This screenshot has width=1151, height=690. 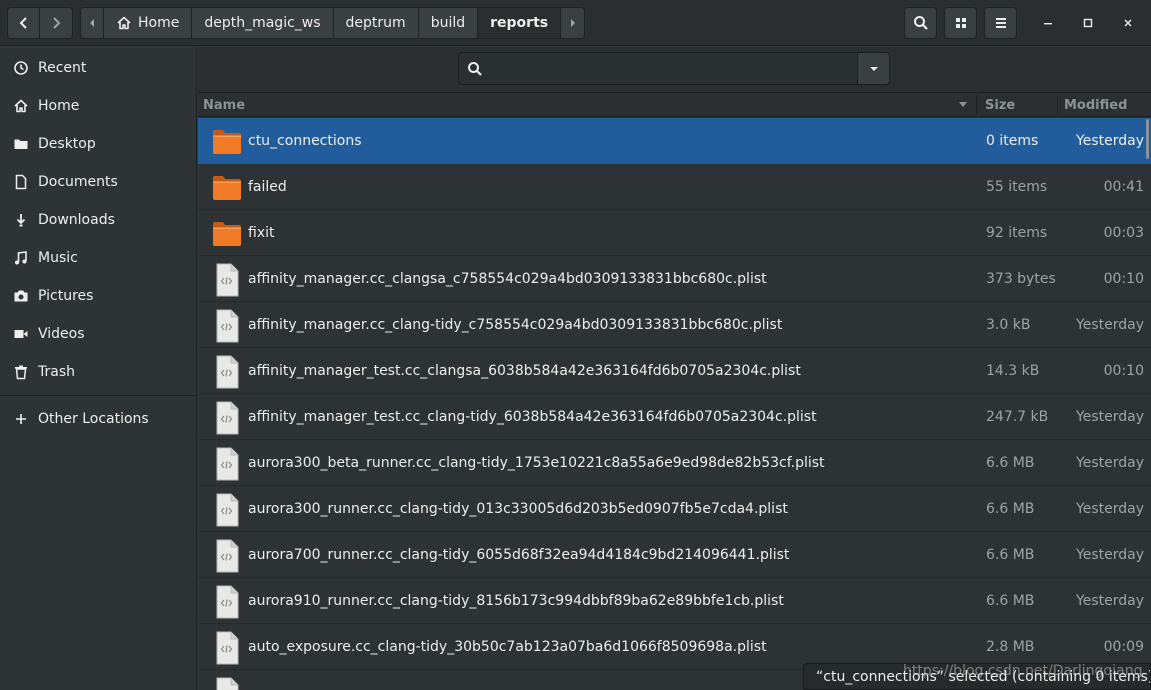 I want to click on breadcrumb-scroll-right, so click(x=573, y=23).